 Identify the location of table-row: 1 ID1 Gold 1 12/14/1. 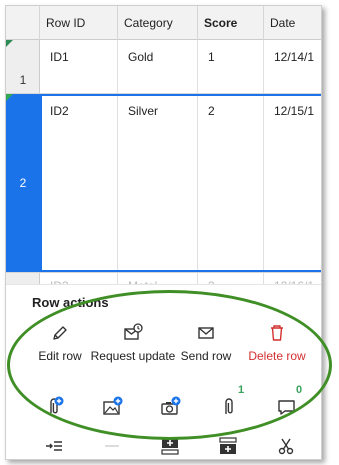
(163, 67).